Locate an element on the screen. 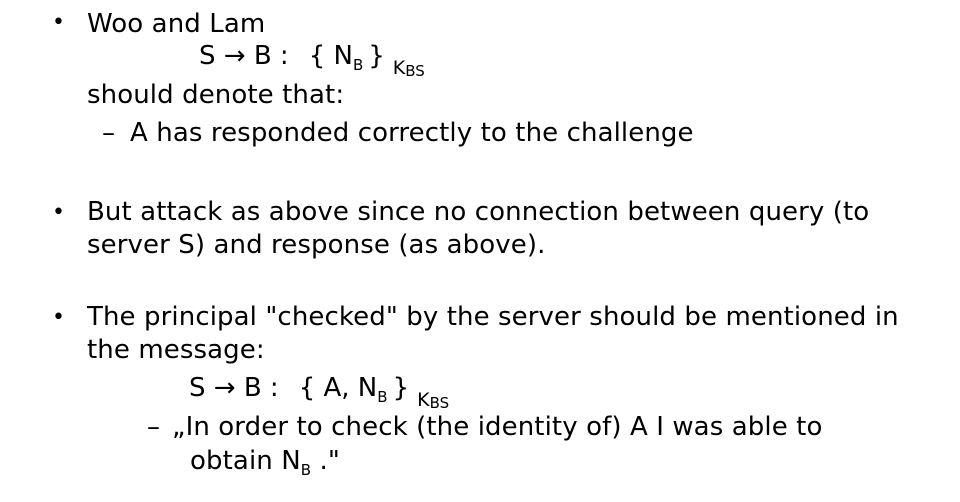  formula-2-open: { A, N is located at coordinates (338, 388).